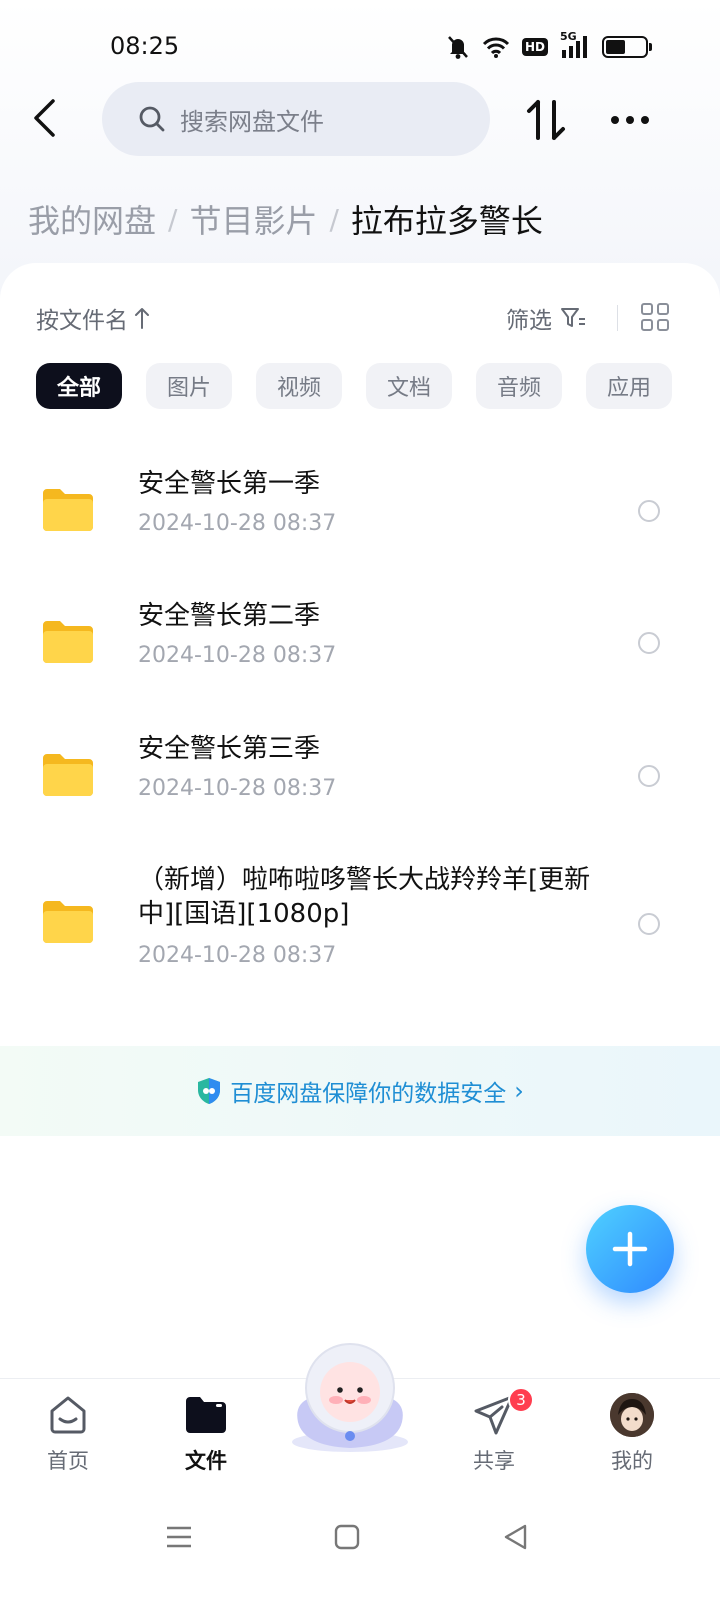 This screenshot has height=1608, width=720. I want to click on avatar, so click(632, 1415).